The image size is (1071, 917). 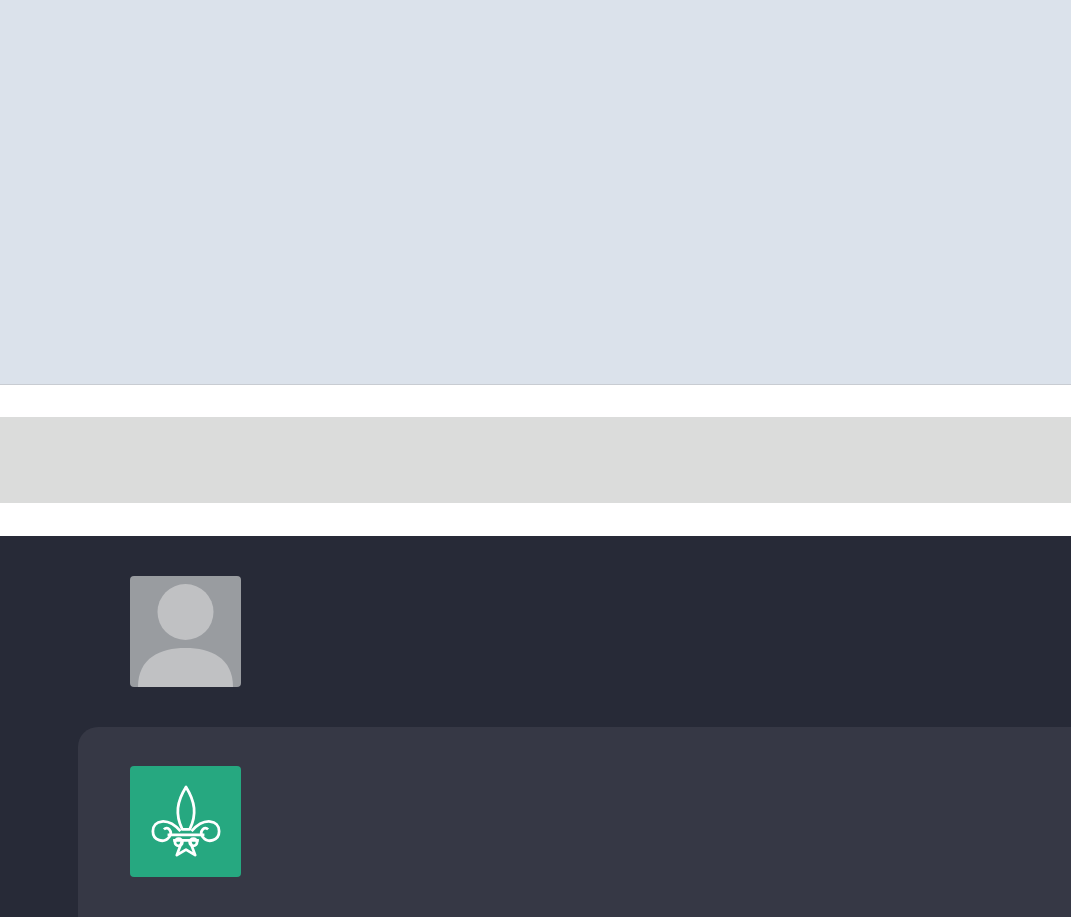 What do you see at coordinates (185, 821) in the screenshot?
I see `fleur-de-lis-logo-icon` at bounding box center [185, 821].